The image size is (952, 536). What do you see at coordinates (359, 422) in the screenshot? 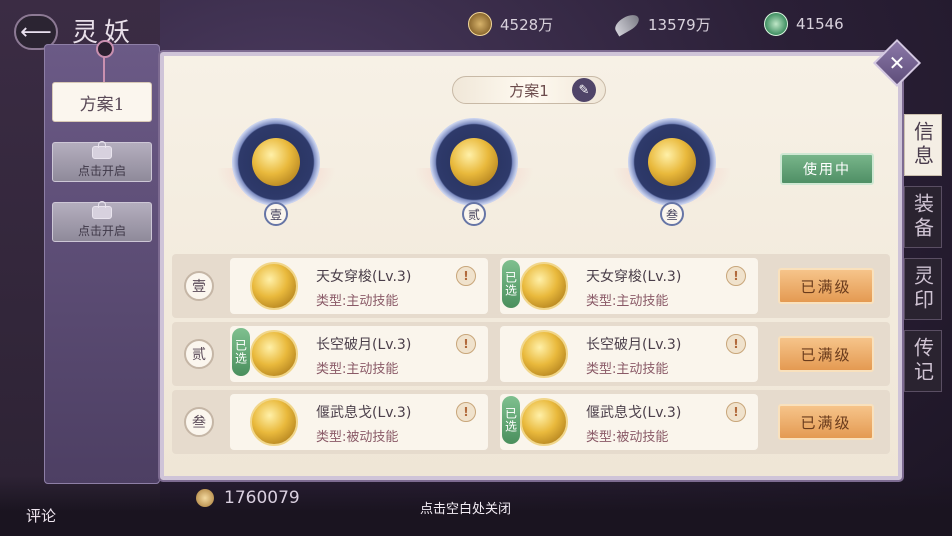
I see `skill-option-card: 偃武息戈(Lv.3) 类型:被动技能 !` at bounding box center [359, 422].